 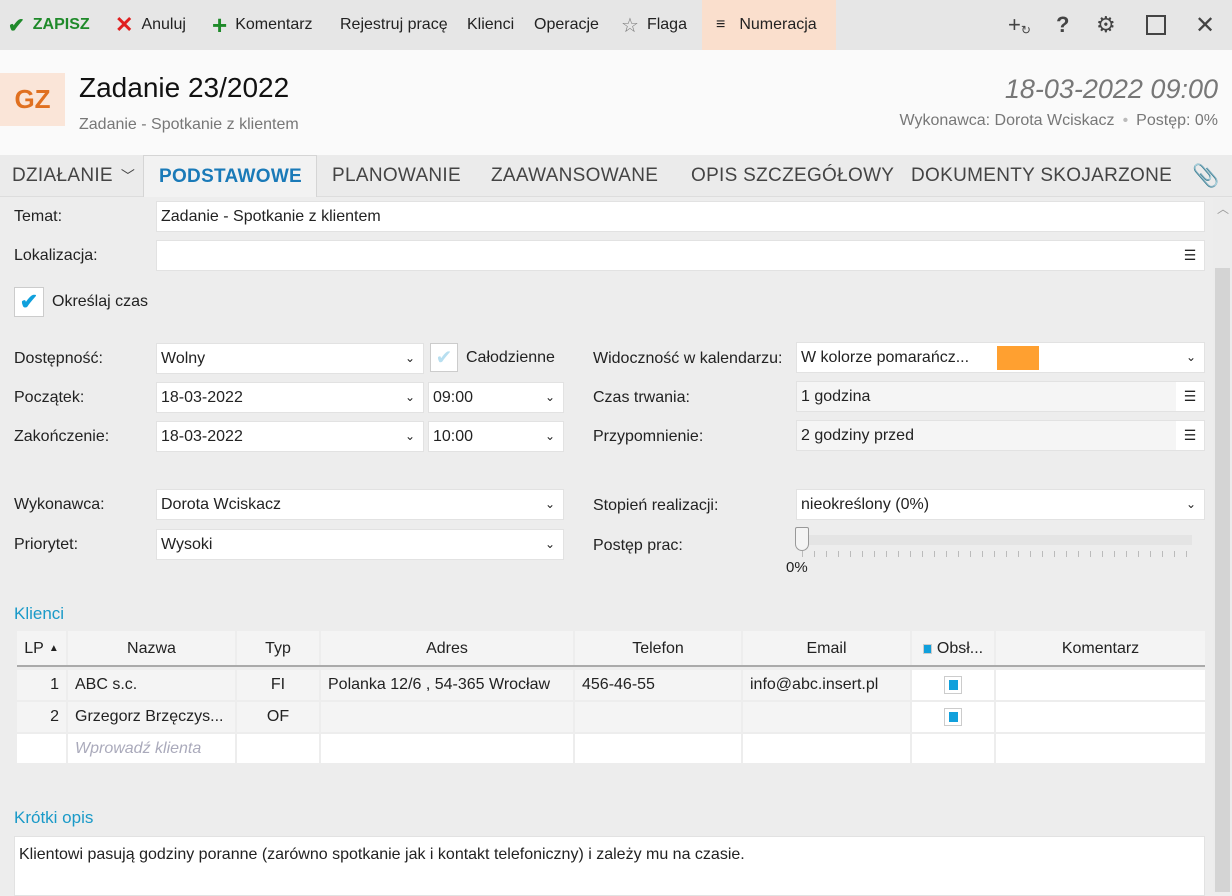 I want to click on paperclip-icon: 📎, so click(x=1206, y=176).